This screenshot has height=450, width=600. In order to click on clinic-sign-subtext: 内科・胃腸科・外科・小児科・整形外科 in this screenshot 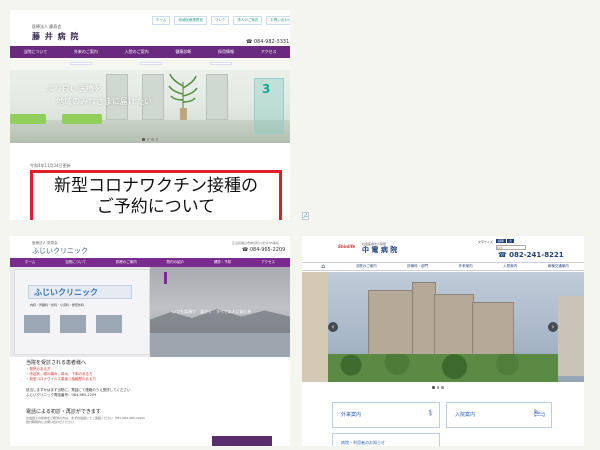, I will do `click(57, 305)`.